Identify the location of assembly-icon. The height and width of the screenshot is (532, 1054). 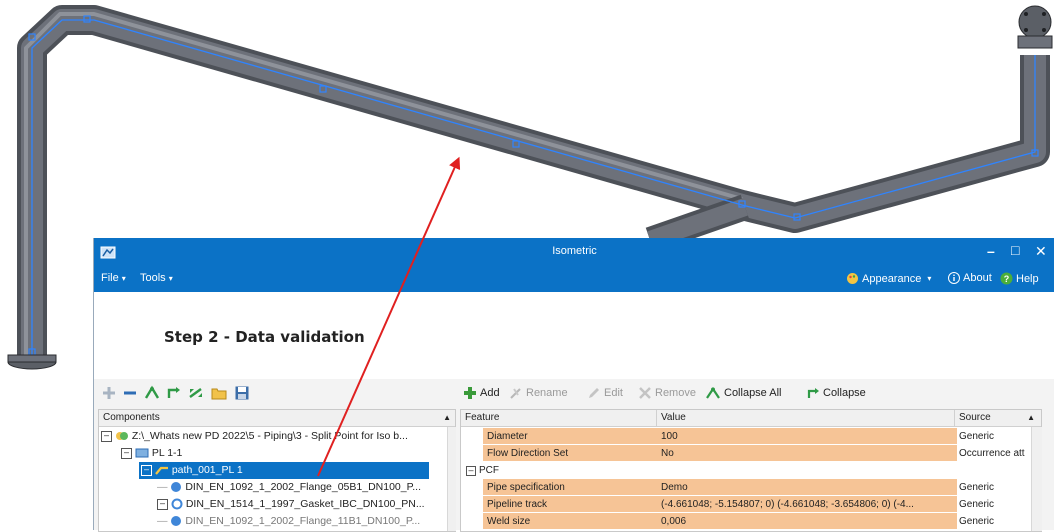
(121, 436).